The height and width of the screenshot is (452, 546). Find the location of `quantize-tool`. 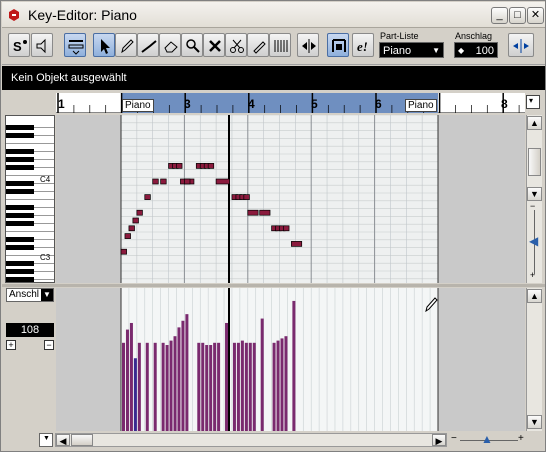

quantize-tool is located at coordinates (280, 45).